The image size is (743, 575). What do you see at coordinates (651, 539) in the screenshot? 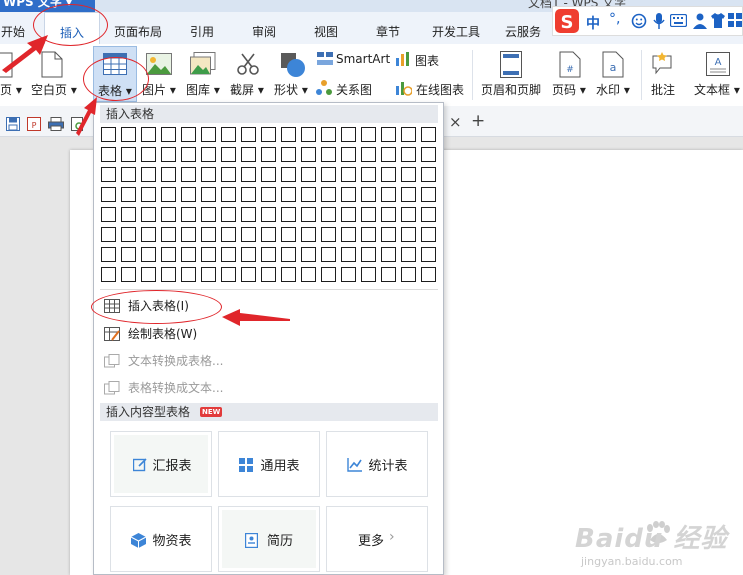
I see `watermark-text: Baidu 经验` at bounding box center [651, 539].